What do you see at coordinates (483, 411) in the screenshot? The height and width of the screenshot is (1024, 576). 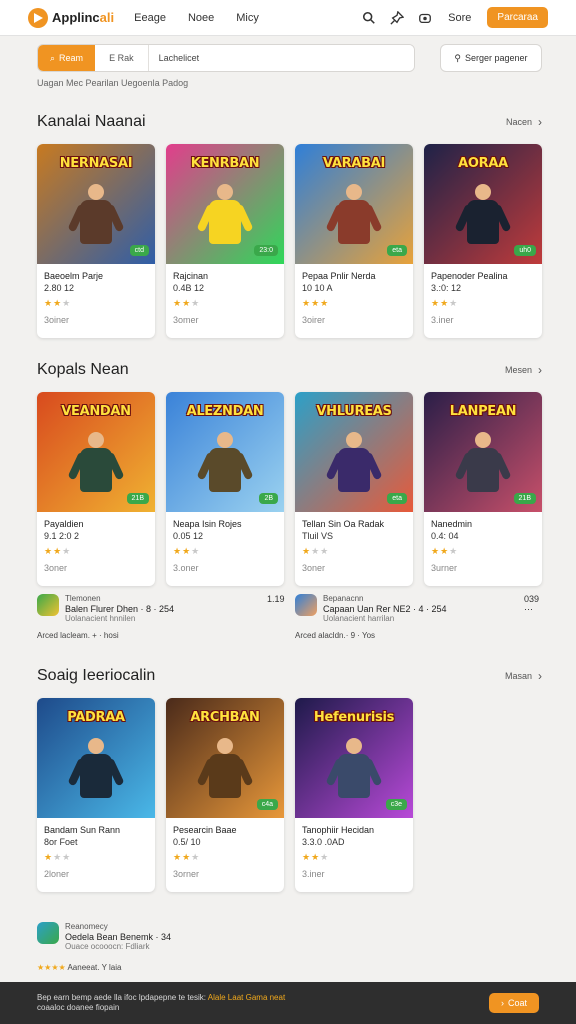 I see `game-art-title: LANPEAN` at bounding box center [483, 411].